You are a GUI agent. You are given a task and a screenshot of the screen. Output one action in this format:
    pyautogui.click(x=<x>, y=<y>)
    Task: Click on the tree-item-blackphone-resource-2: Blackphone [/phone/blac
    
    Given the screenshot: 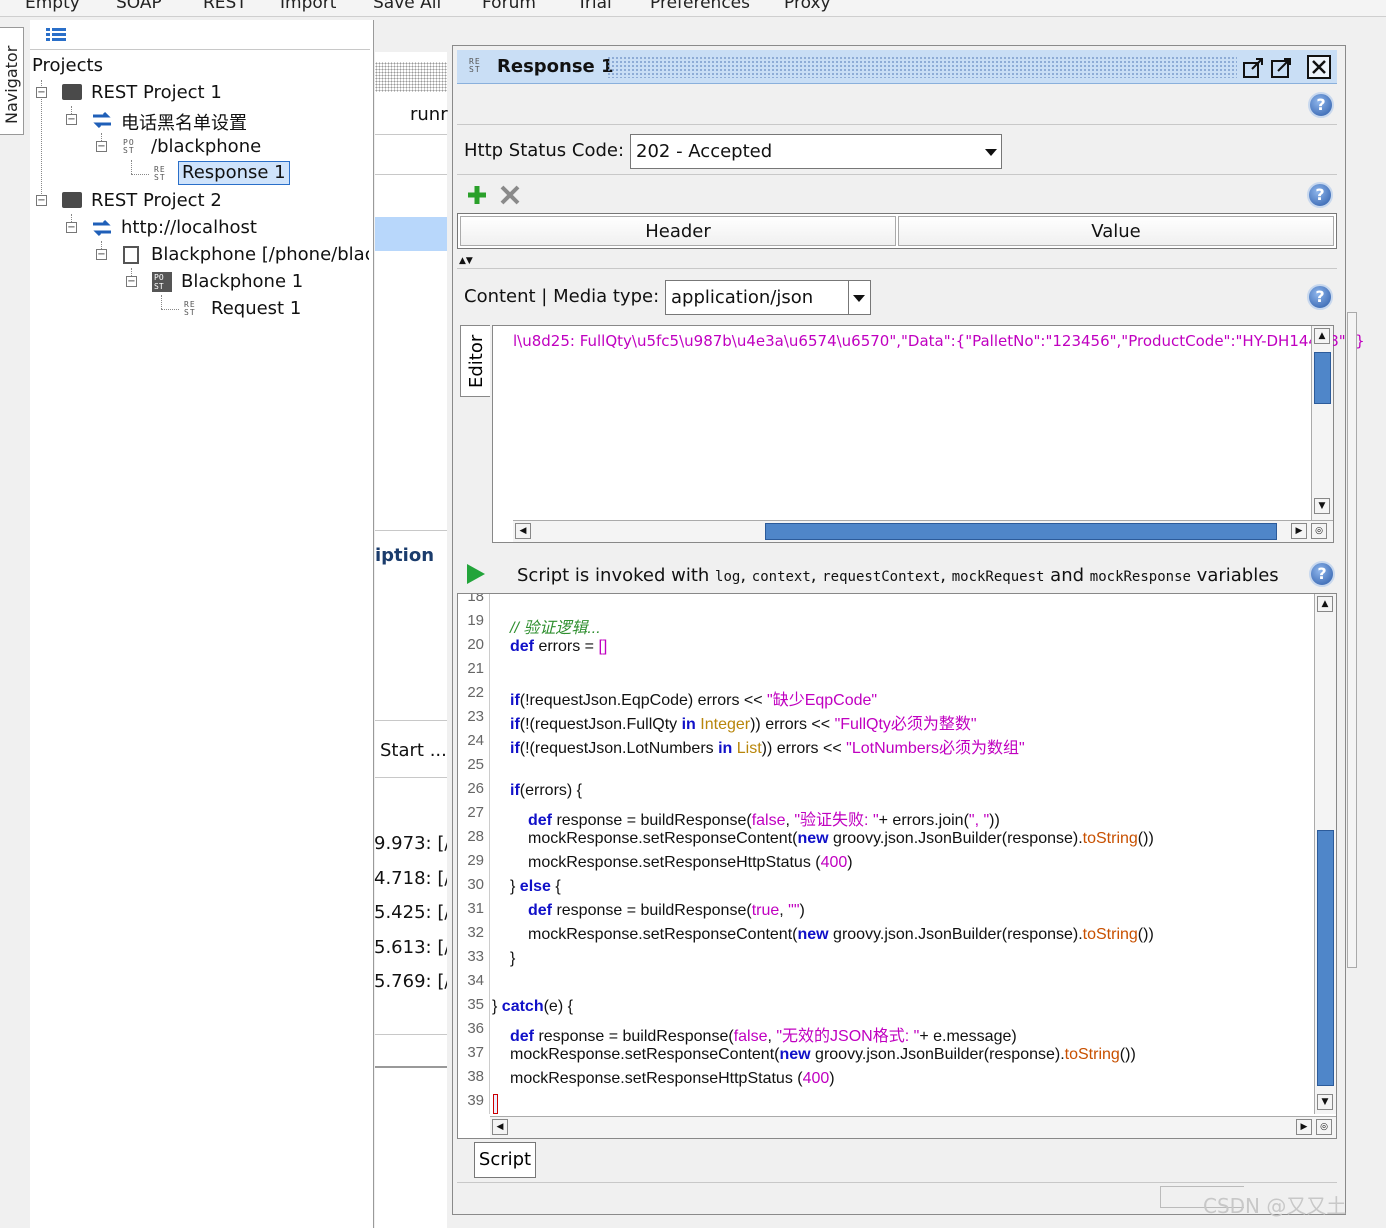 What is the action you would take?
    pyautogui.click(x=260, y=254)
    